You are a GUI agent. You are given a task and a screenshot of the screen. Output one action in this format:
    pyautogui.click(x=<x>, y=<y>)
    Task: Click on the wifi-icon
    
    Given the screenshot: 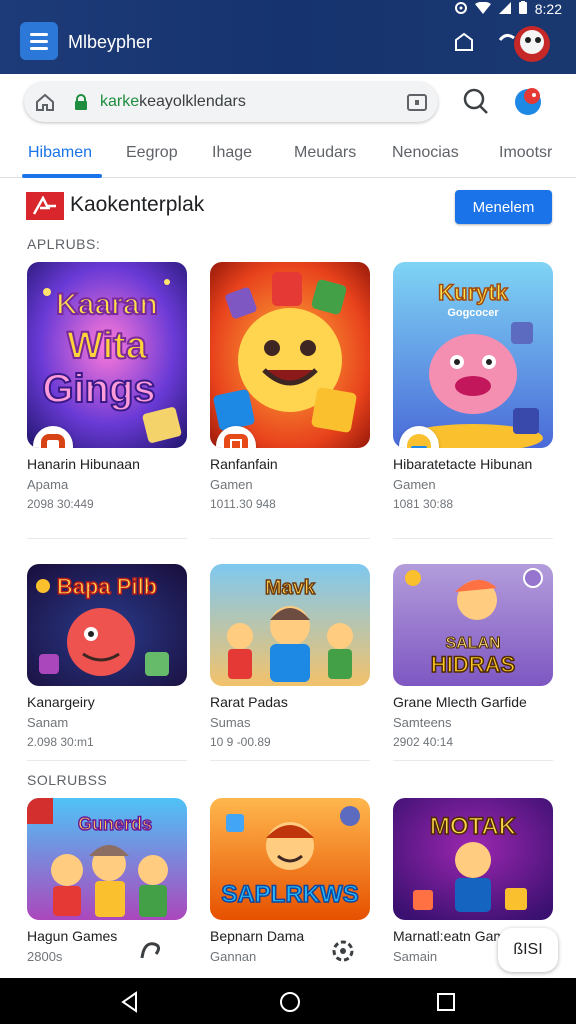 What is the action you would take?
    pyautogui.click(x=482, y=9)
    